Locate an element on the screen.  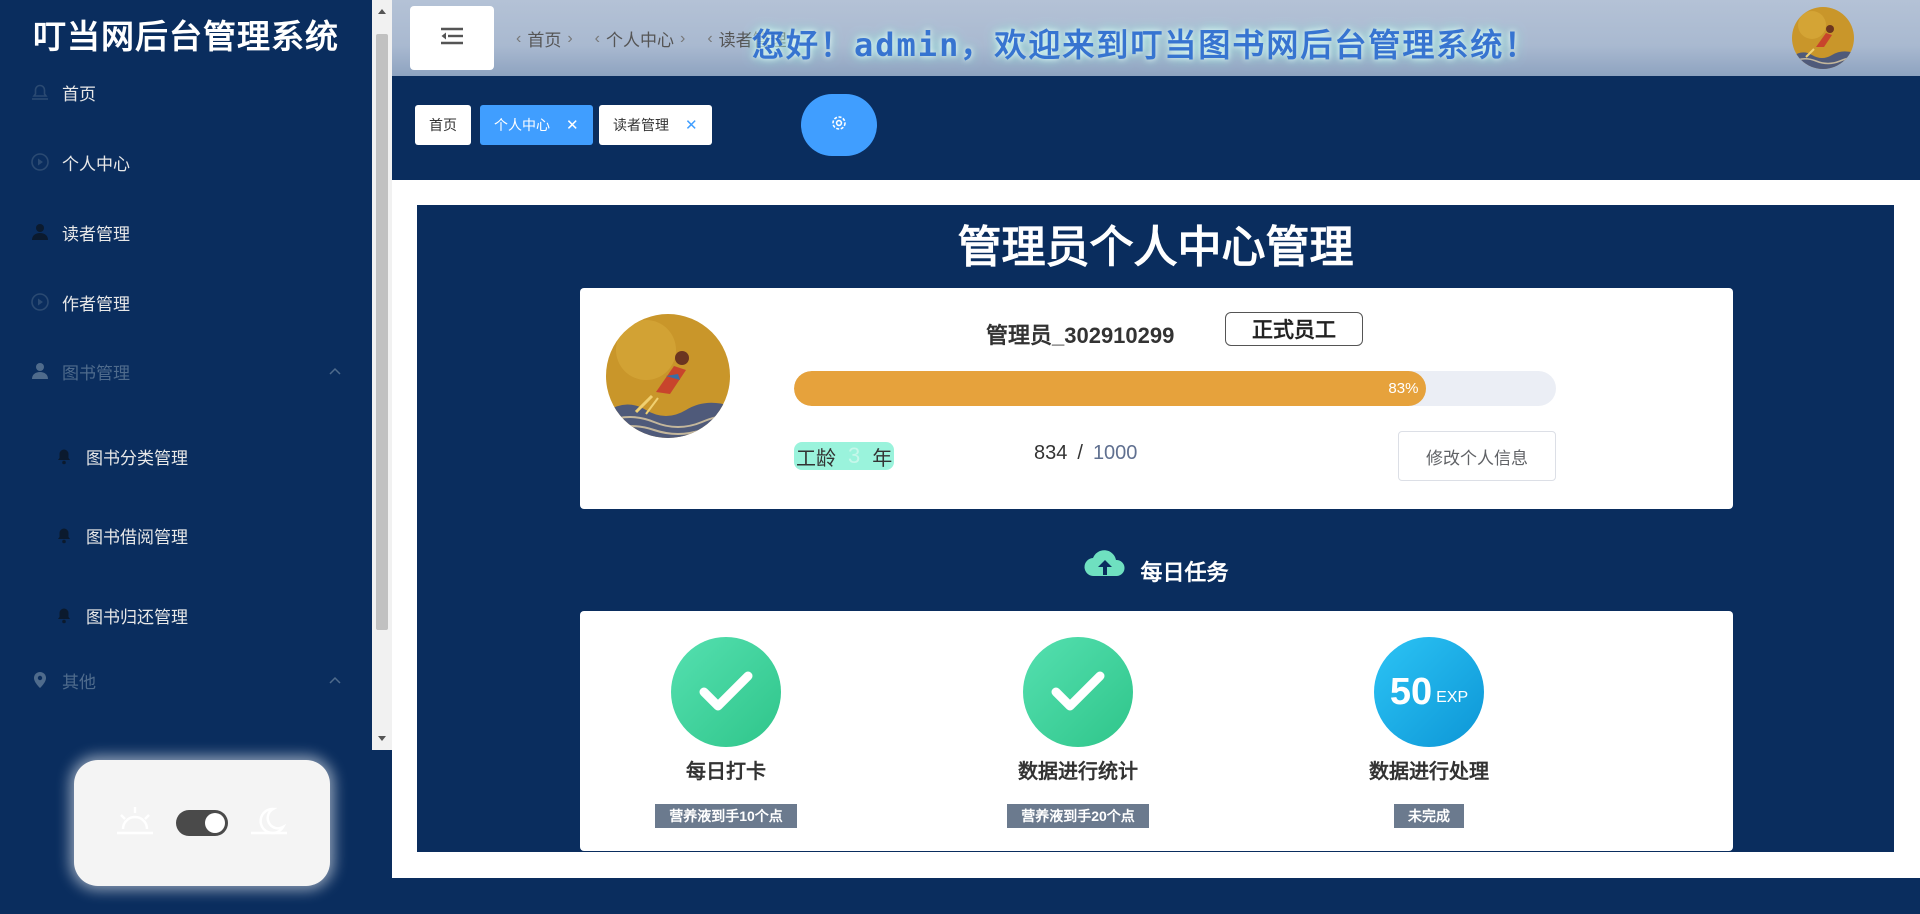
sidebar-item-label: 个人中心 is located at coordinates (96, 164).